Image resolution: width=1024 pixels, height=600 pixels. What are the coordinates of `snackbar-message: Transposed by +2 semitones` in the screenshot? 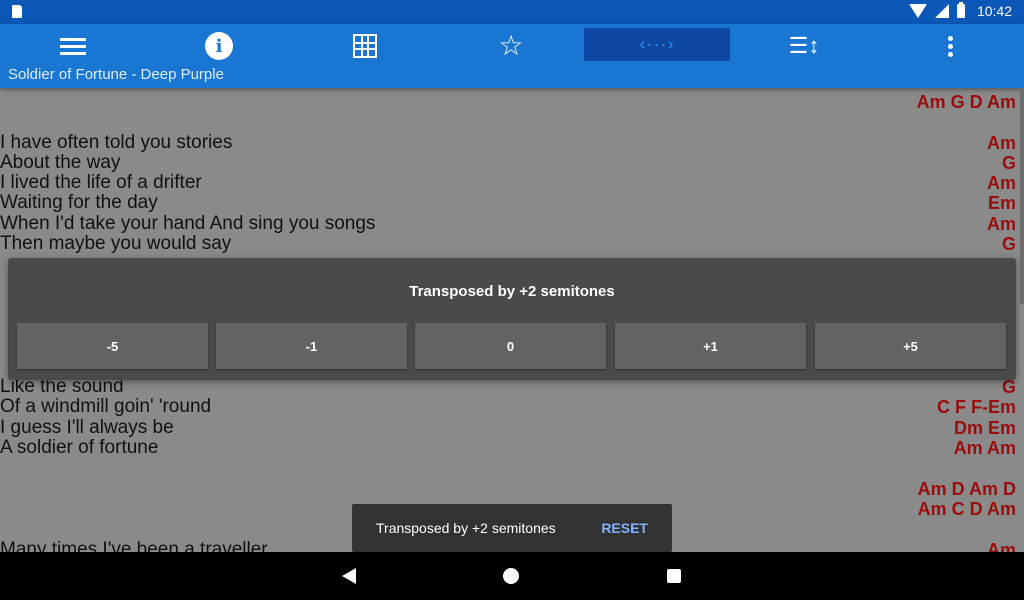 It's located at (466, 528).